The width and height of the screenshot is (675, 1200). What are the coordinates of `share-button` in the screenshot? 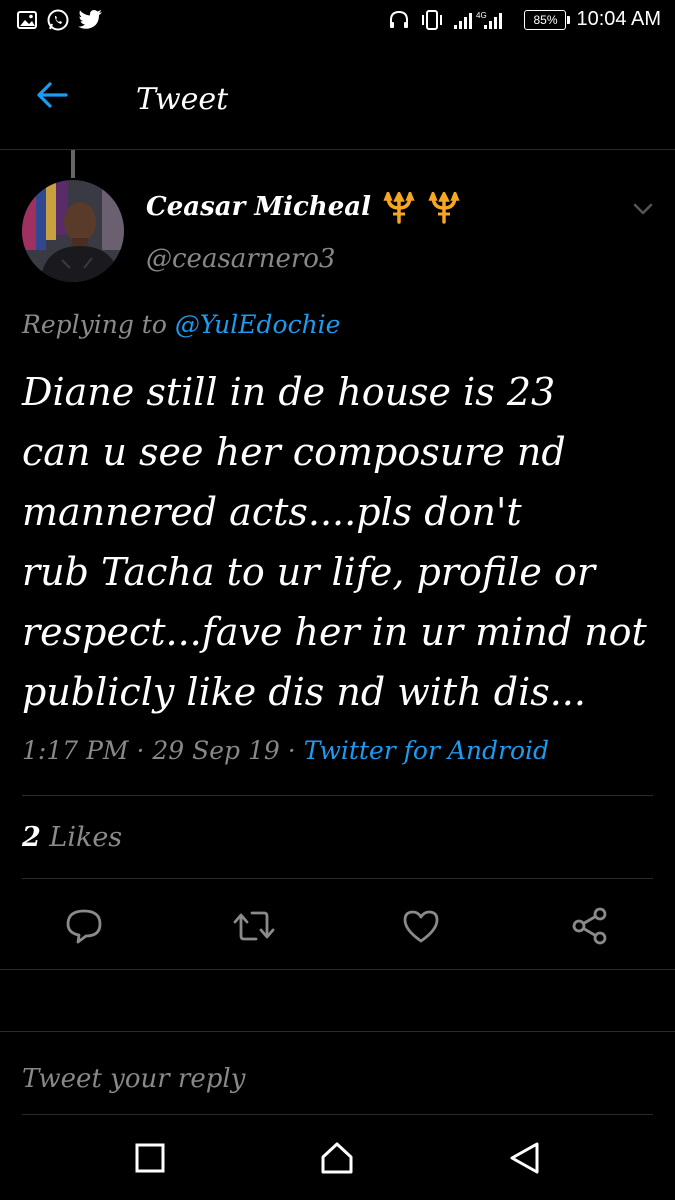 It's located at (590, 926).